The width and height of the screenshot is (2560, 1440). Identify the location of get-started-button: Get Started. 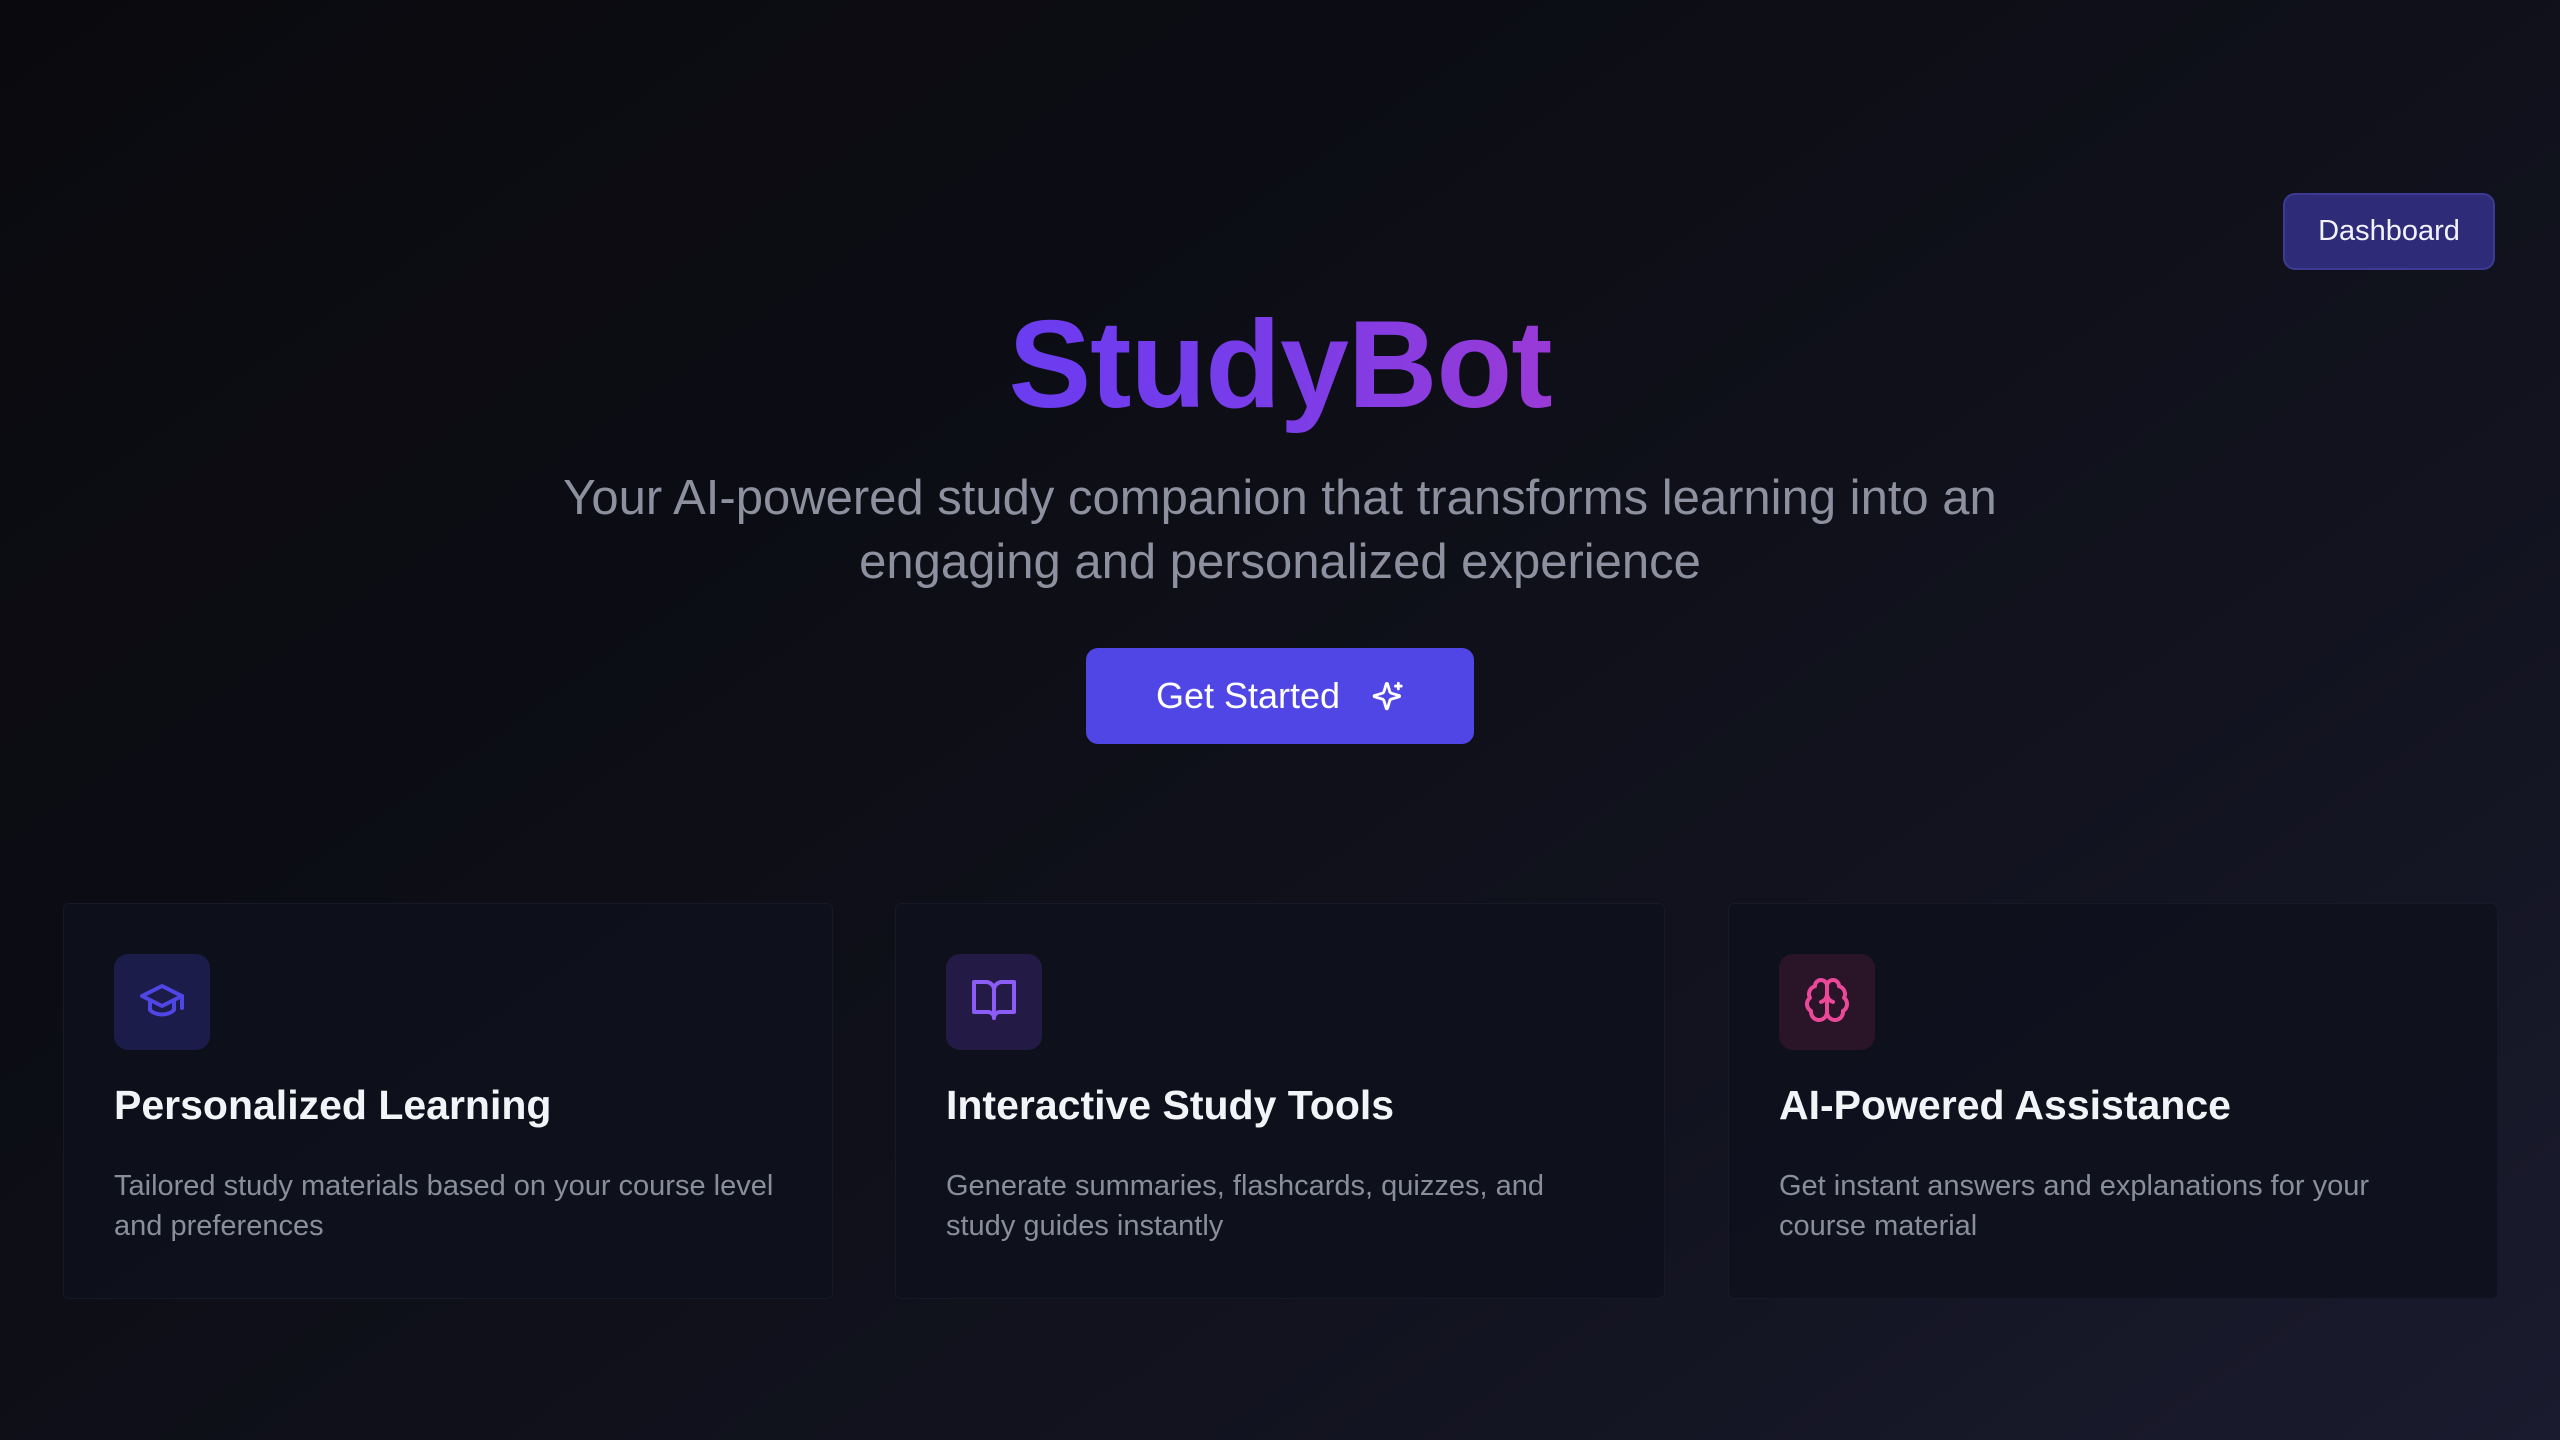
(1280, 696).